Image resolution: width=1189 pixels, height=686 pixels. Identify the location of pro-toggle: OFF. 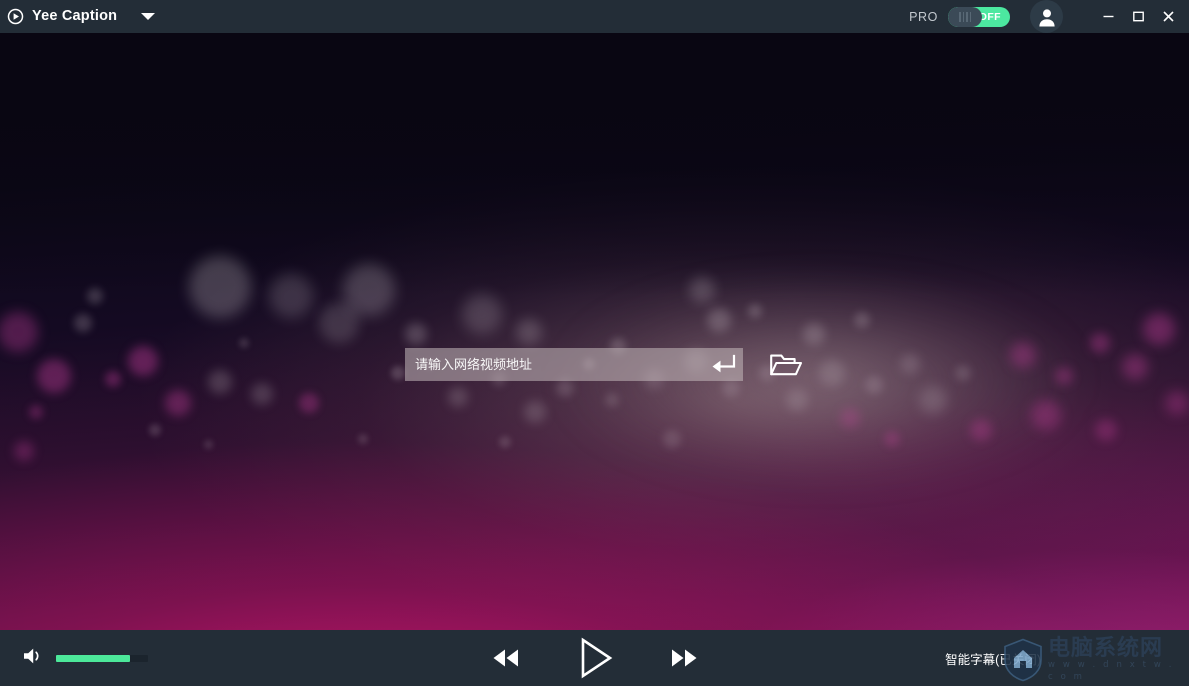
(979, 16).